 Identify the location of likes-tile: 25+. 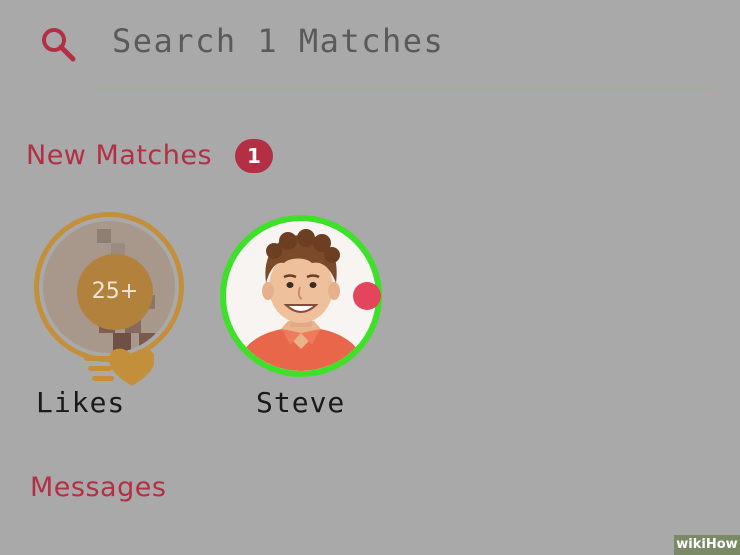
(114, 299).